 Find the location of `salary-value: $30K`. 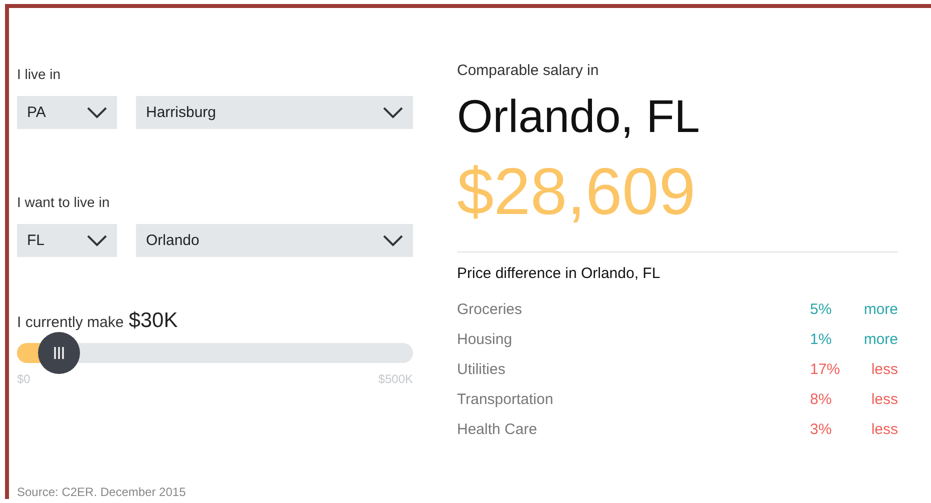

salary-value: $30K is located at coordinates (153, 321).